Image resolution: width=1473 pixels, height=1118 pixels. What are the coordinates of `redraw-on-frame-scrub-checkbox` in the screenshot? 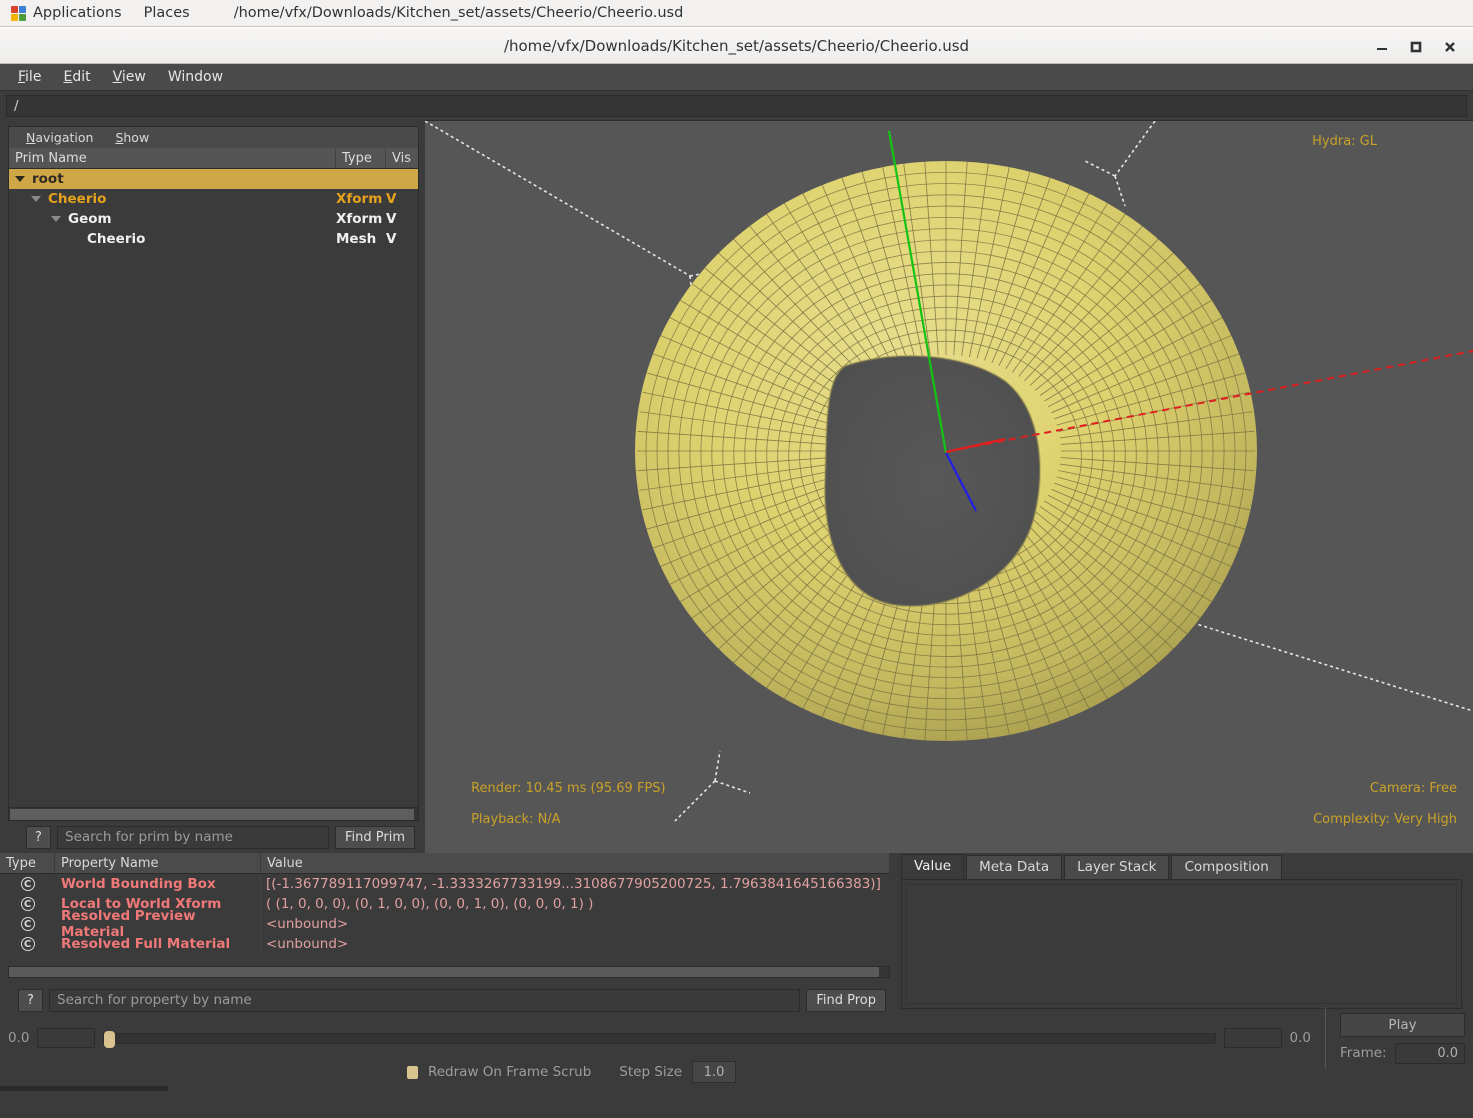 It's located at (412, 1072).